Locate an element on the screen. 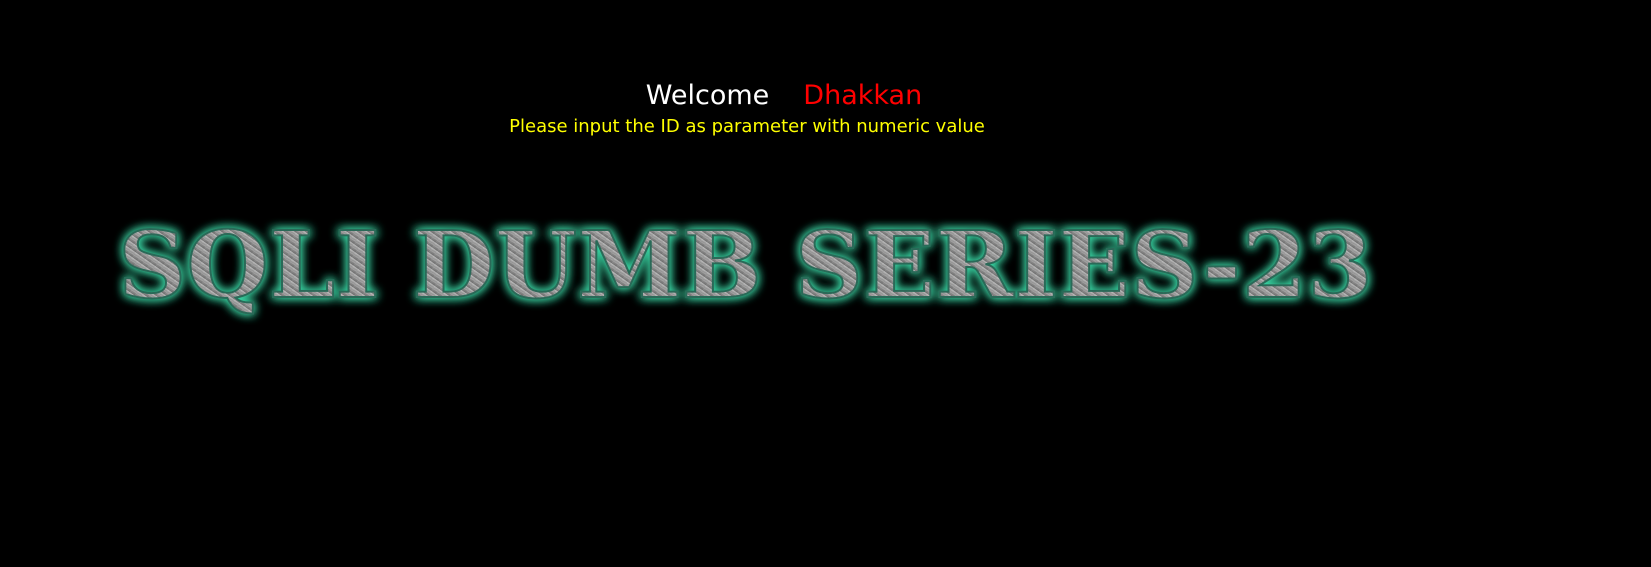 The height and width of the screenshot is (567, 1651). welcome-line: Welcome Dhakkan is located at coordinates (784, 96).